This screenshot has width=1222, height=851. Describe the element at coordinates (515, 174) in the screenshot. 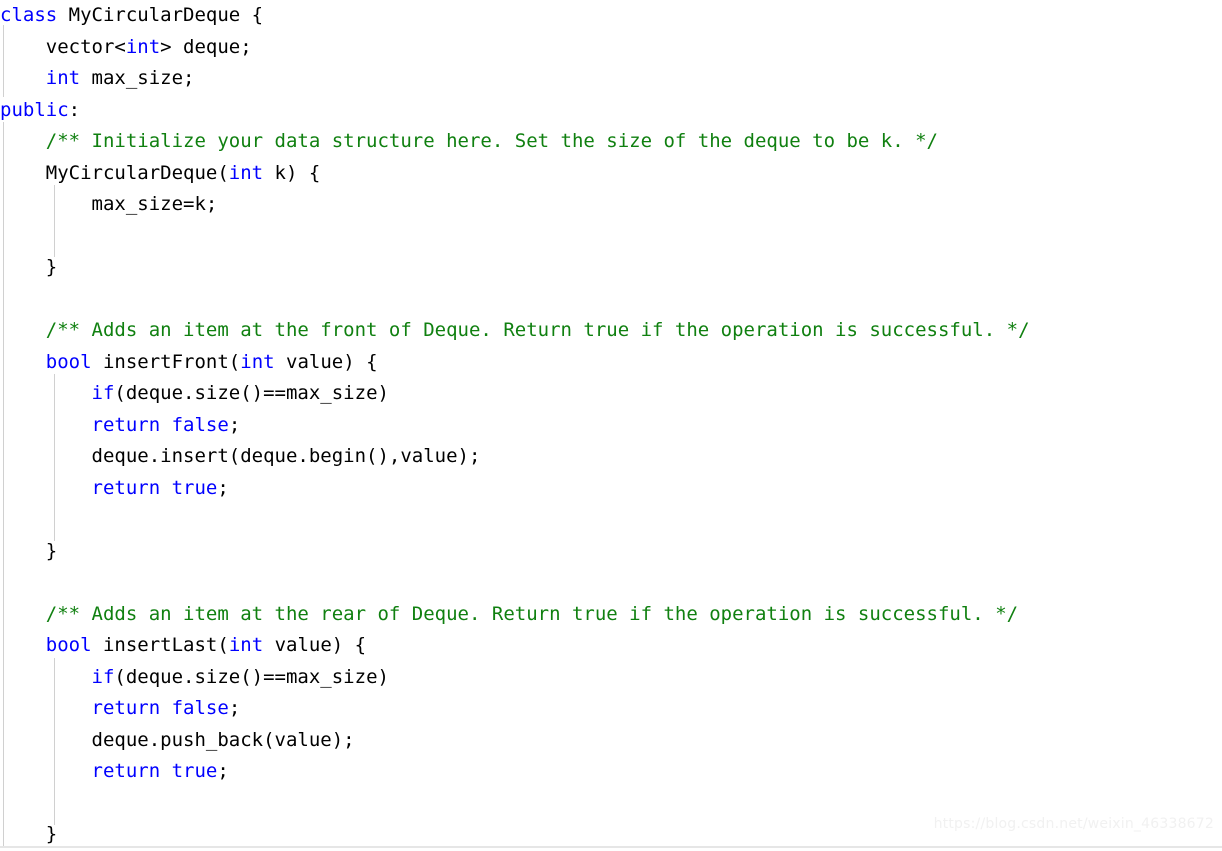

I see `code-line: MyCircularDeque(int k) {` at that location.